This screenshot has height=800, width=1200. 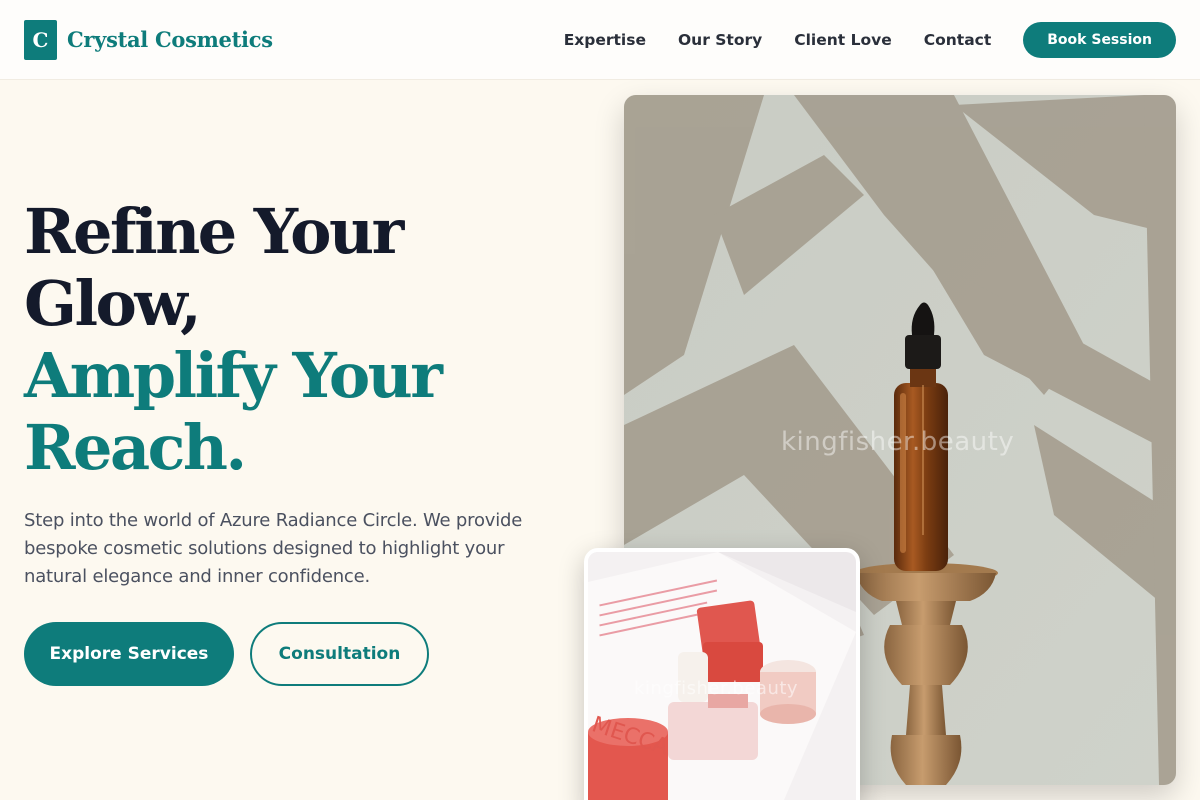 I want to click on nav-link-contact: Contact, so click(x=958, y=40).